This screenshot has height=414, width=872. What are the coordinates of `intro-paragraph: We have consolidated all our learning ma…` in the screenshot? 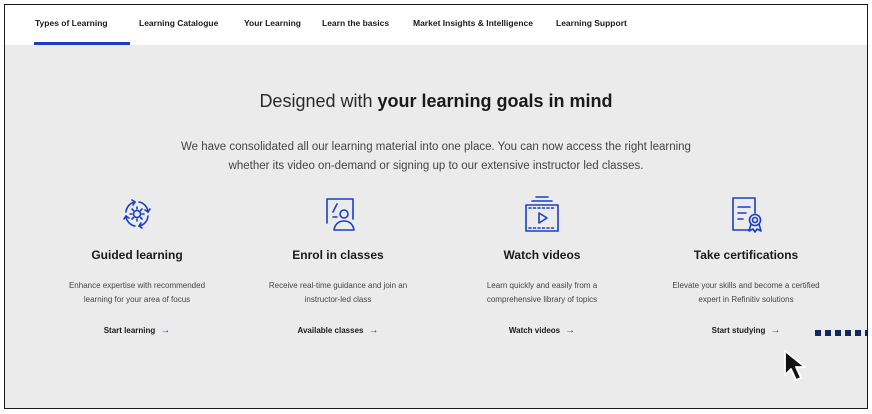 It's located at (436, 157).